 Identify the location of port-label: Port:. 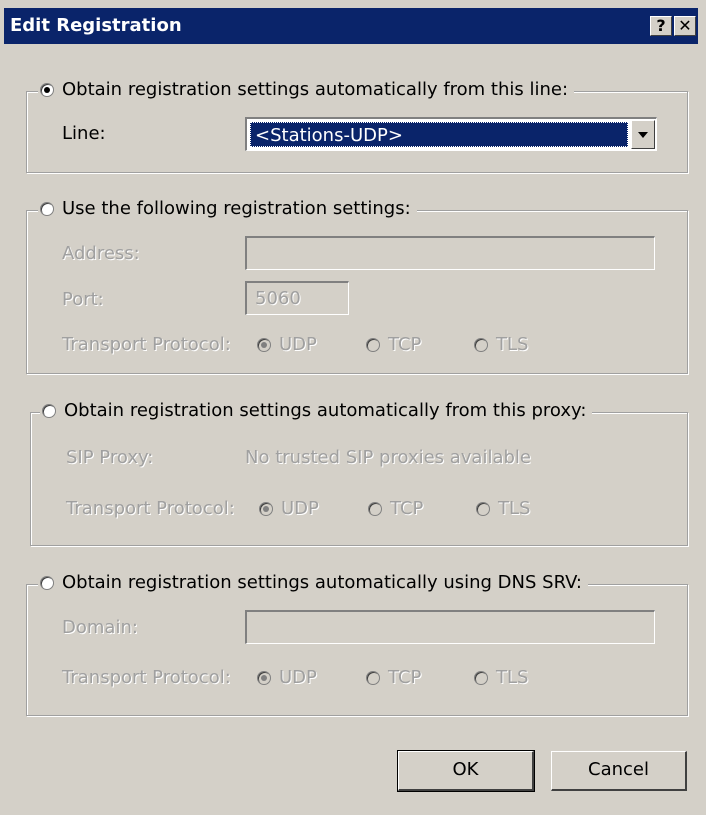
(83, 299).